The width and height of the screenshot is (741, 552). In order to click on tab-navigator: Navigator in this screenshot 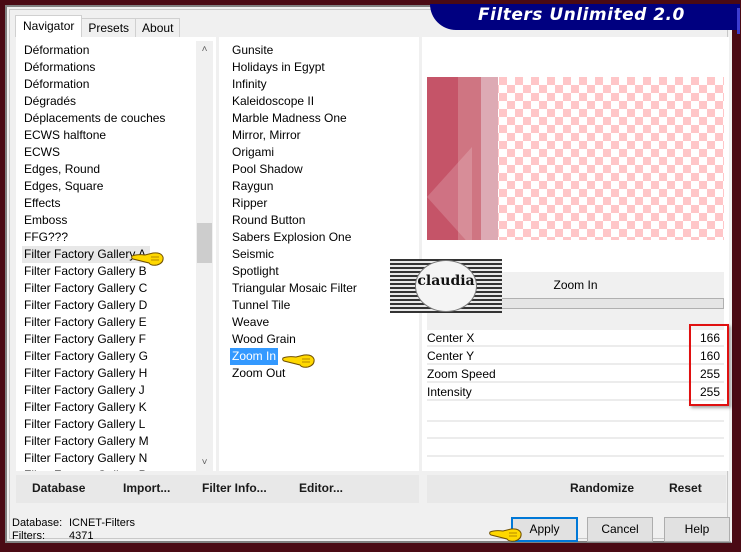, I will do `click(49, 26)`.